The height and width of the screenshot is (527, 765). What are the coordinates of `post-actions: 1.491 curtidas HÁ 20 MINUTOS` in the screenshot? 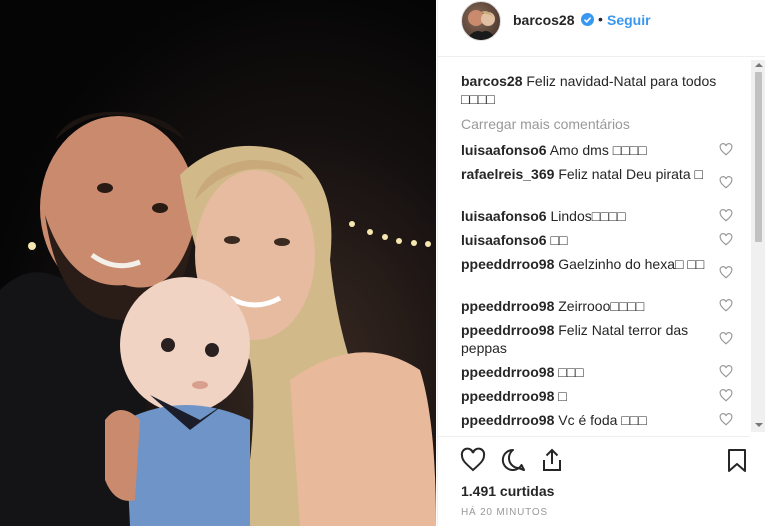 It's located at (594, 481).